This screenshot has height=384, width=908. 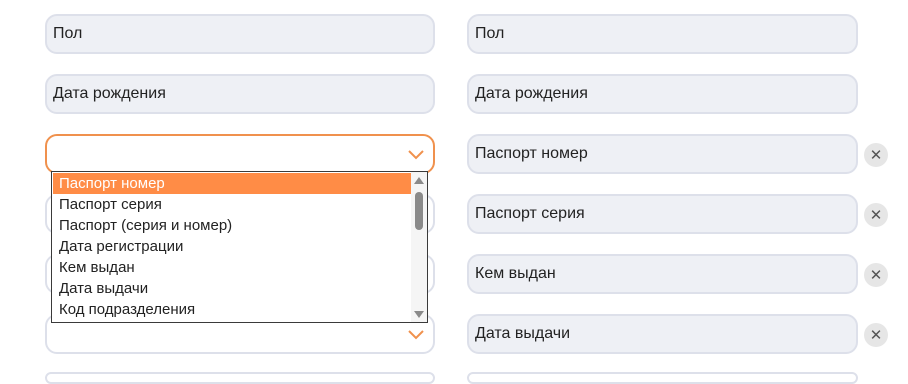 I want to click on scroll-up-icon, so click(x=419, y=180).